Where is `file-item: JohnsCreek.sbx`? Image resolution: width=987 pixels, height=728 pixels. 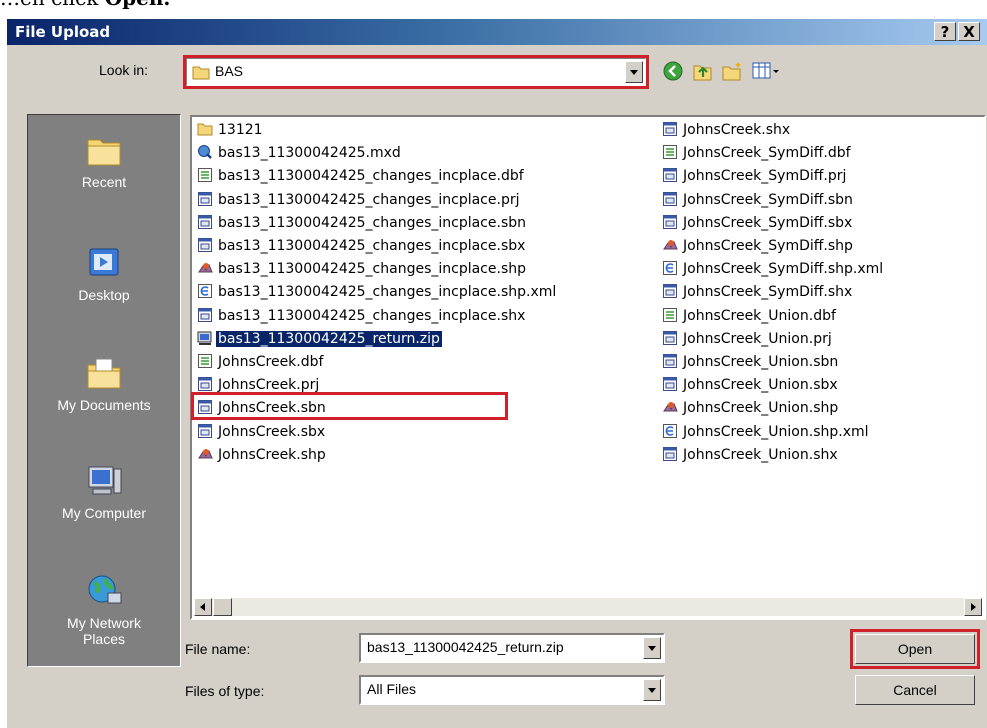
file-item: JohnsCreek.sbx is located at coordinates (262, 432).